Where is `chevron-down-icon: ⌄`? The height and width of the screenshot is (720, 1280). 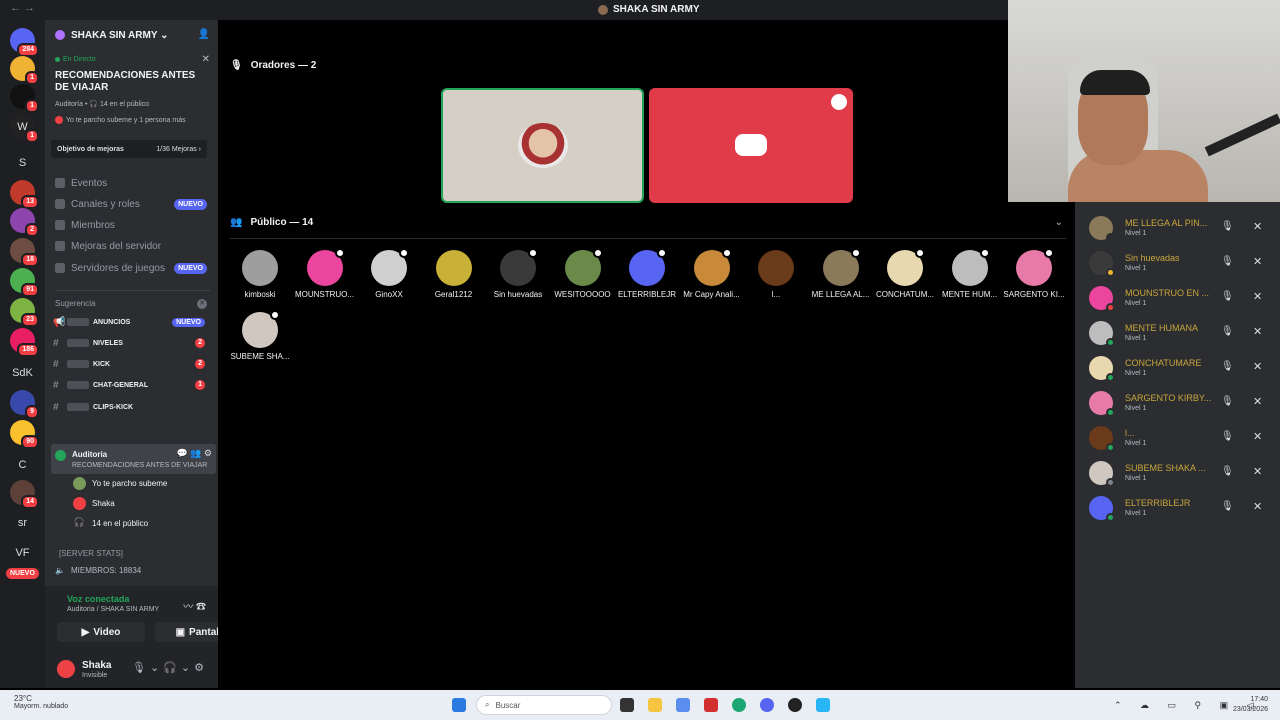 chevron-down-icon: ⌄ is located at coordinates (1059, 222).